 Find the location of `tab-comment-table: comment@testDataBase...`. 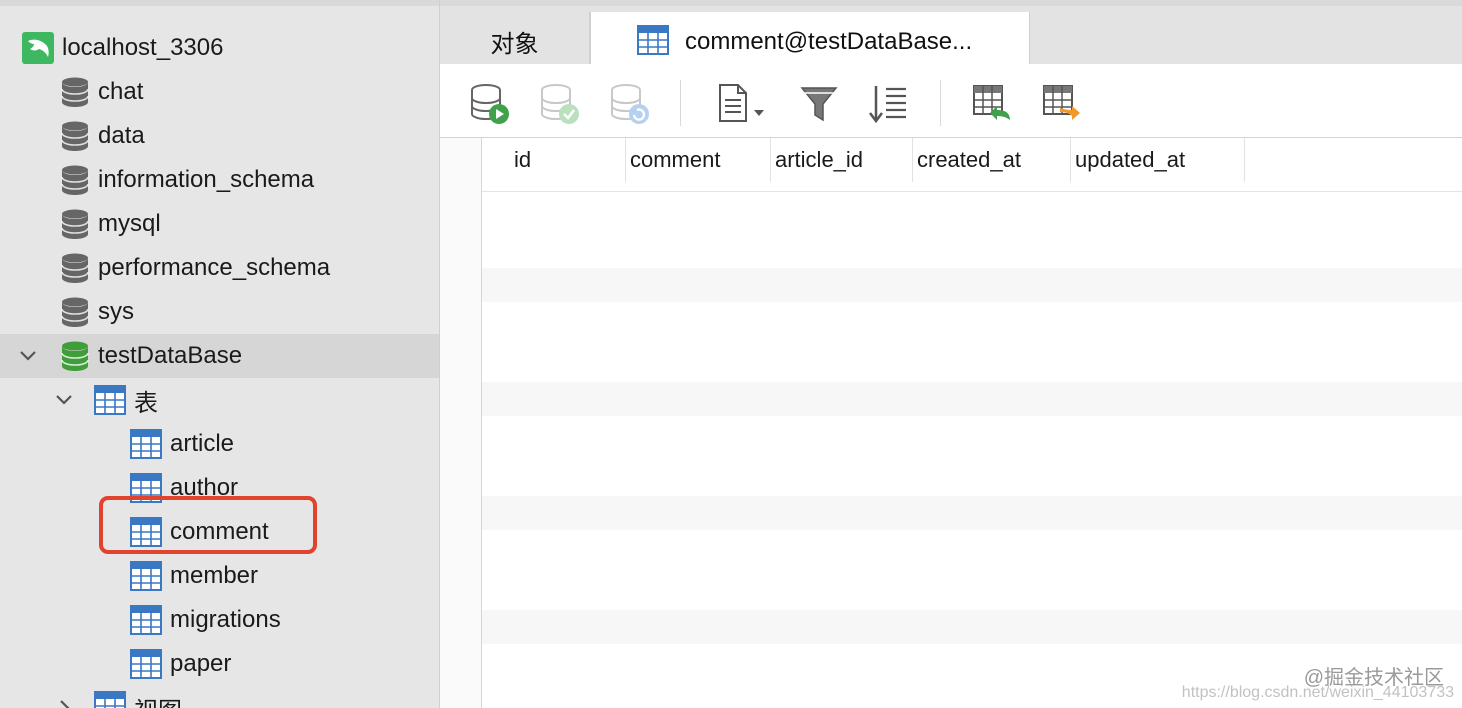

tab-comment-table: comment@testDataBase... is located at coordinates (810, 42).